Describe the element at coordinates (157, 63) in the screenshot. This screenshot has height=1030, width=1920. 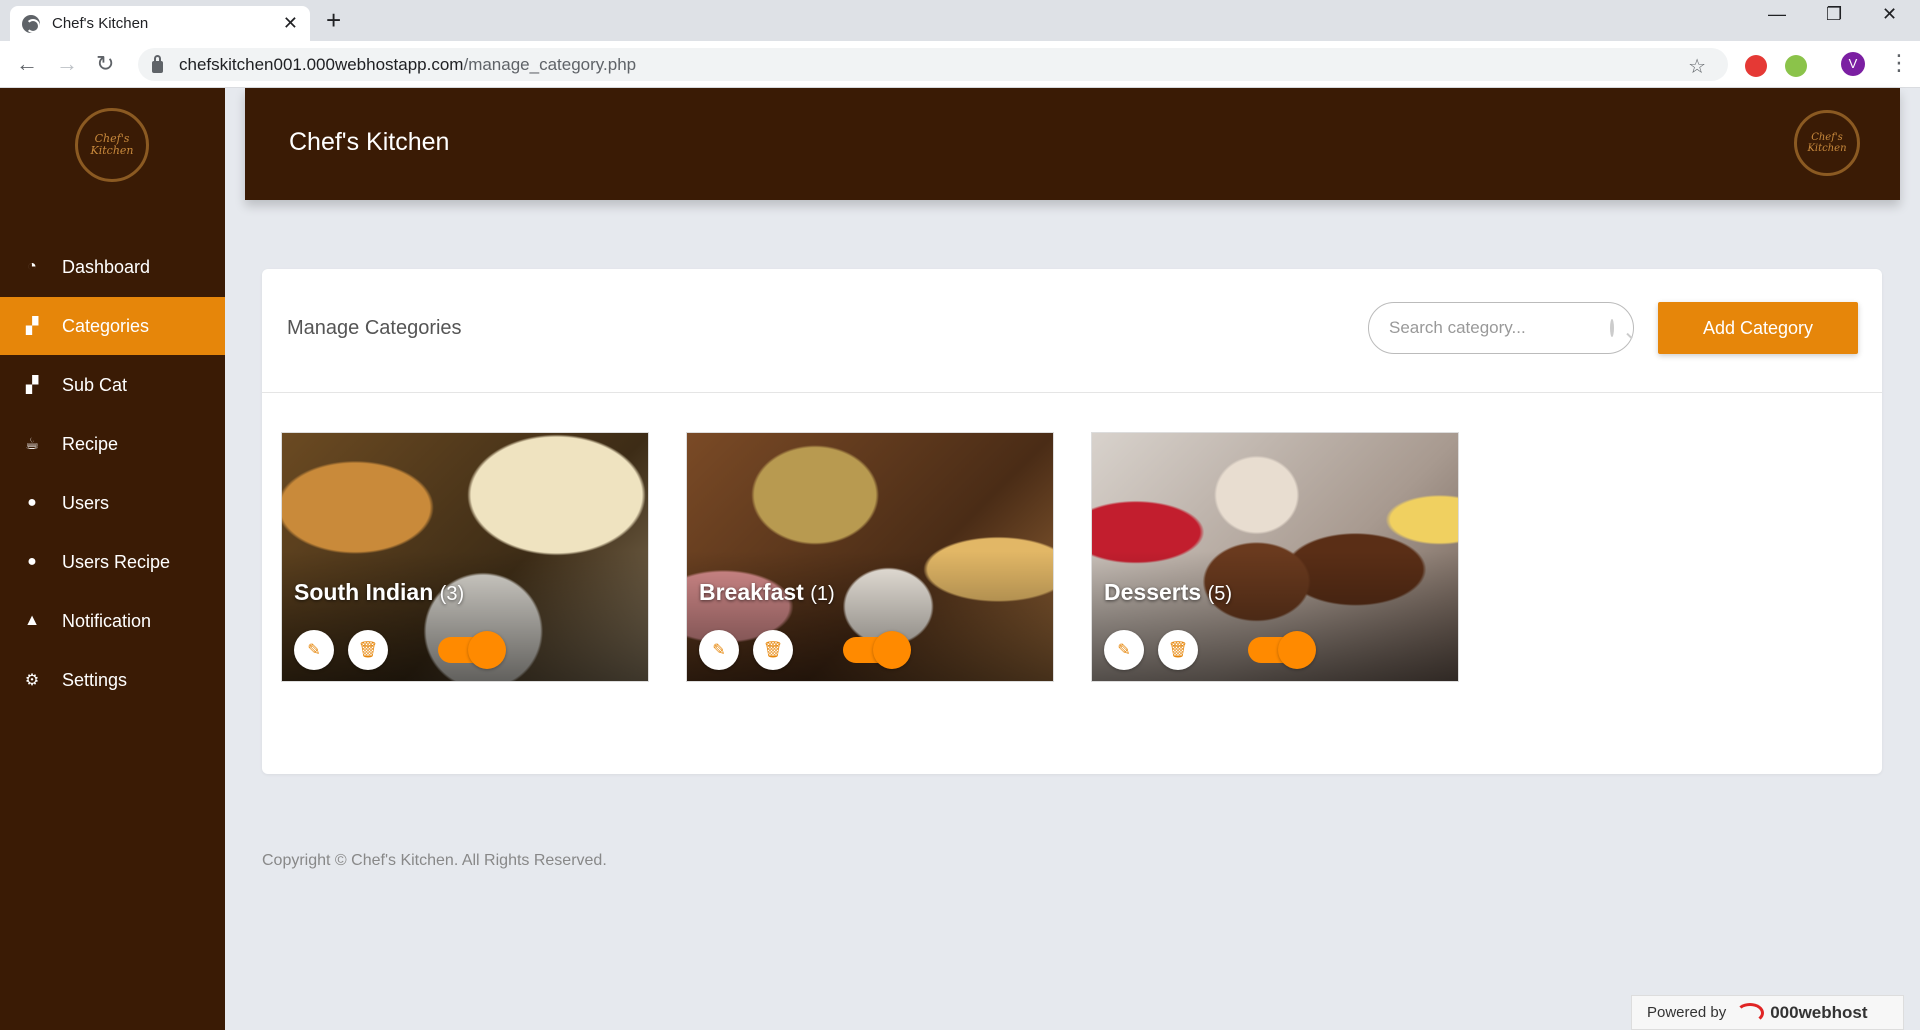
I see `lock-icon` at that location.